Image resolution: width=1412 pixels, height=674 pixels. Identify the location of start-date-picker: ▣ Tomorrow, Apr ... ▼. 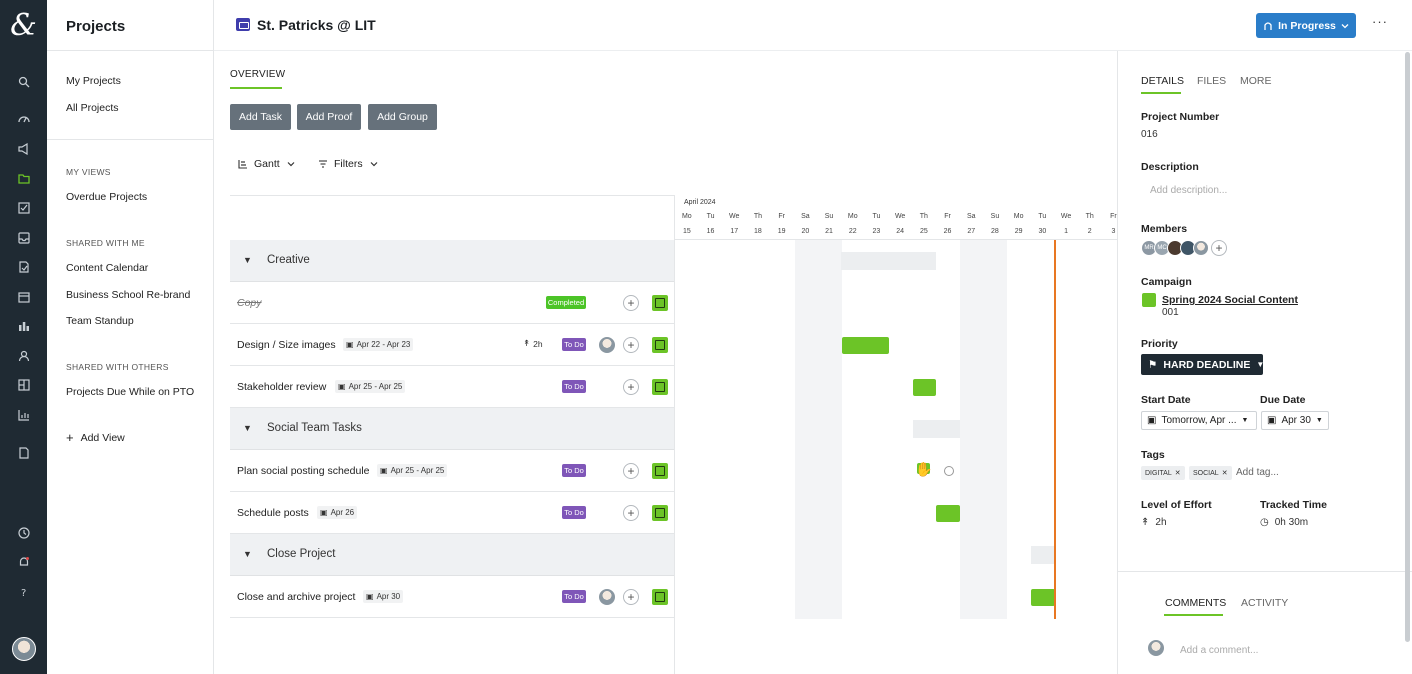
(1199, 420).